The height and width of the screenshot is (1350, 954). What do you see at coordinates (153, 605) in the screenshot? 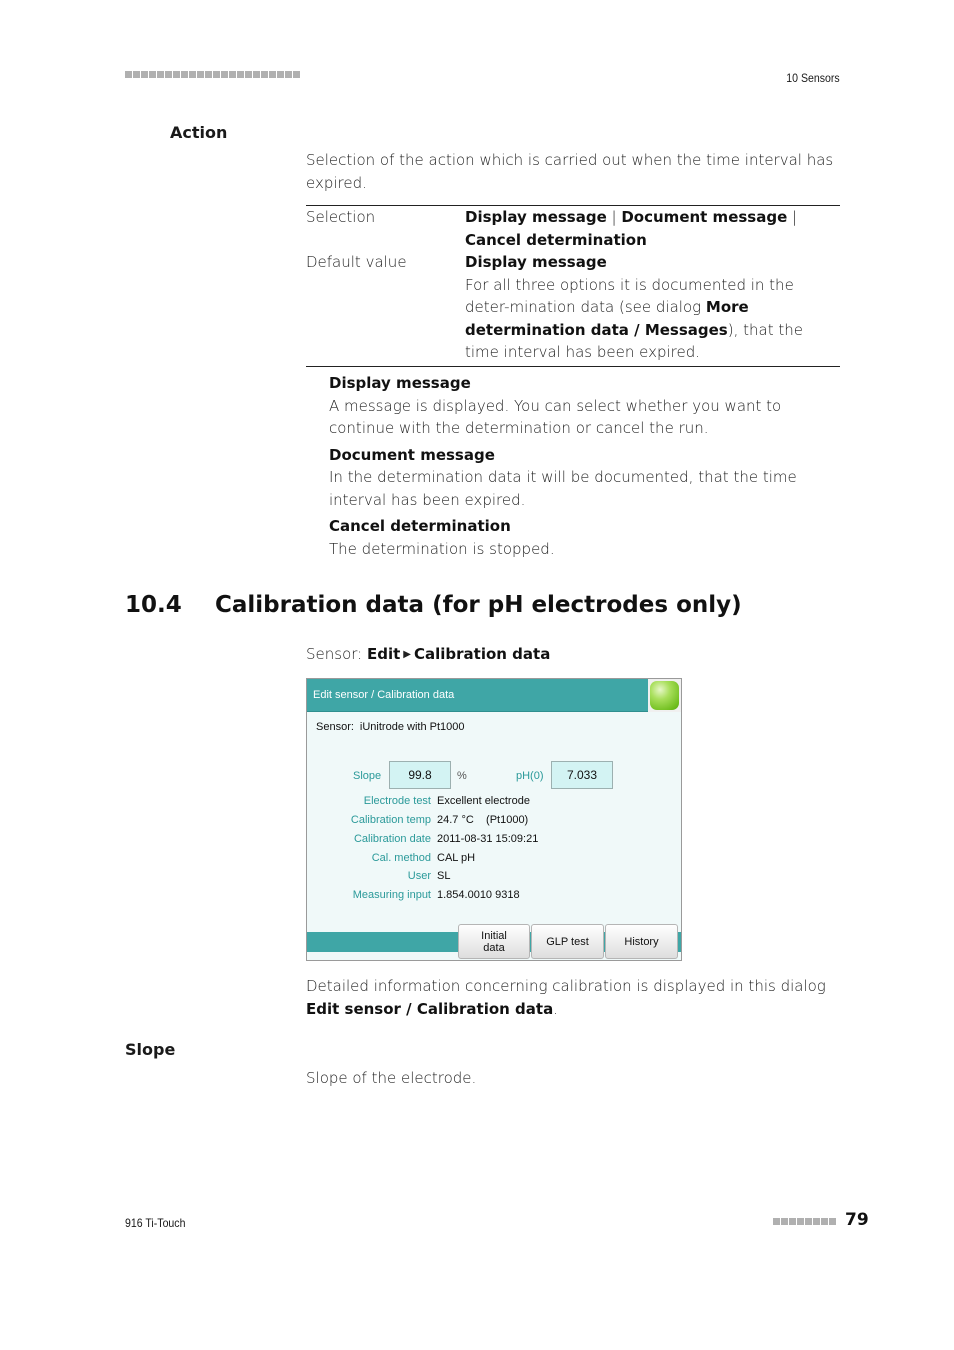
I see `section-number: 10.4` at bounding box center [153, 605].